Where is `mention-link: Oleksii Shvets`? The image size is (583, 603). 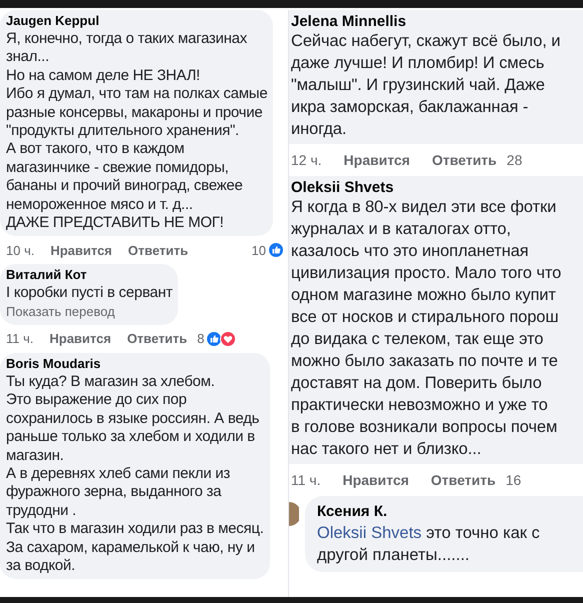 mention-link: Oleksii Shvets is located at coordinates (369, 533).